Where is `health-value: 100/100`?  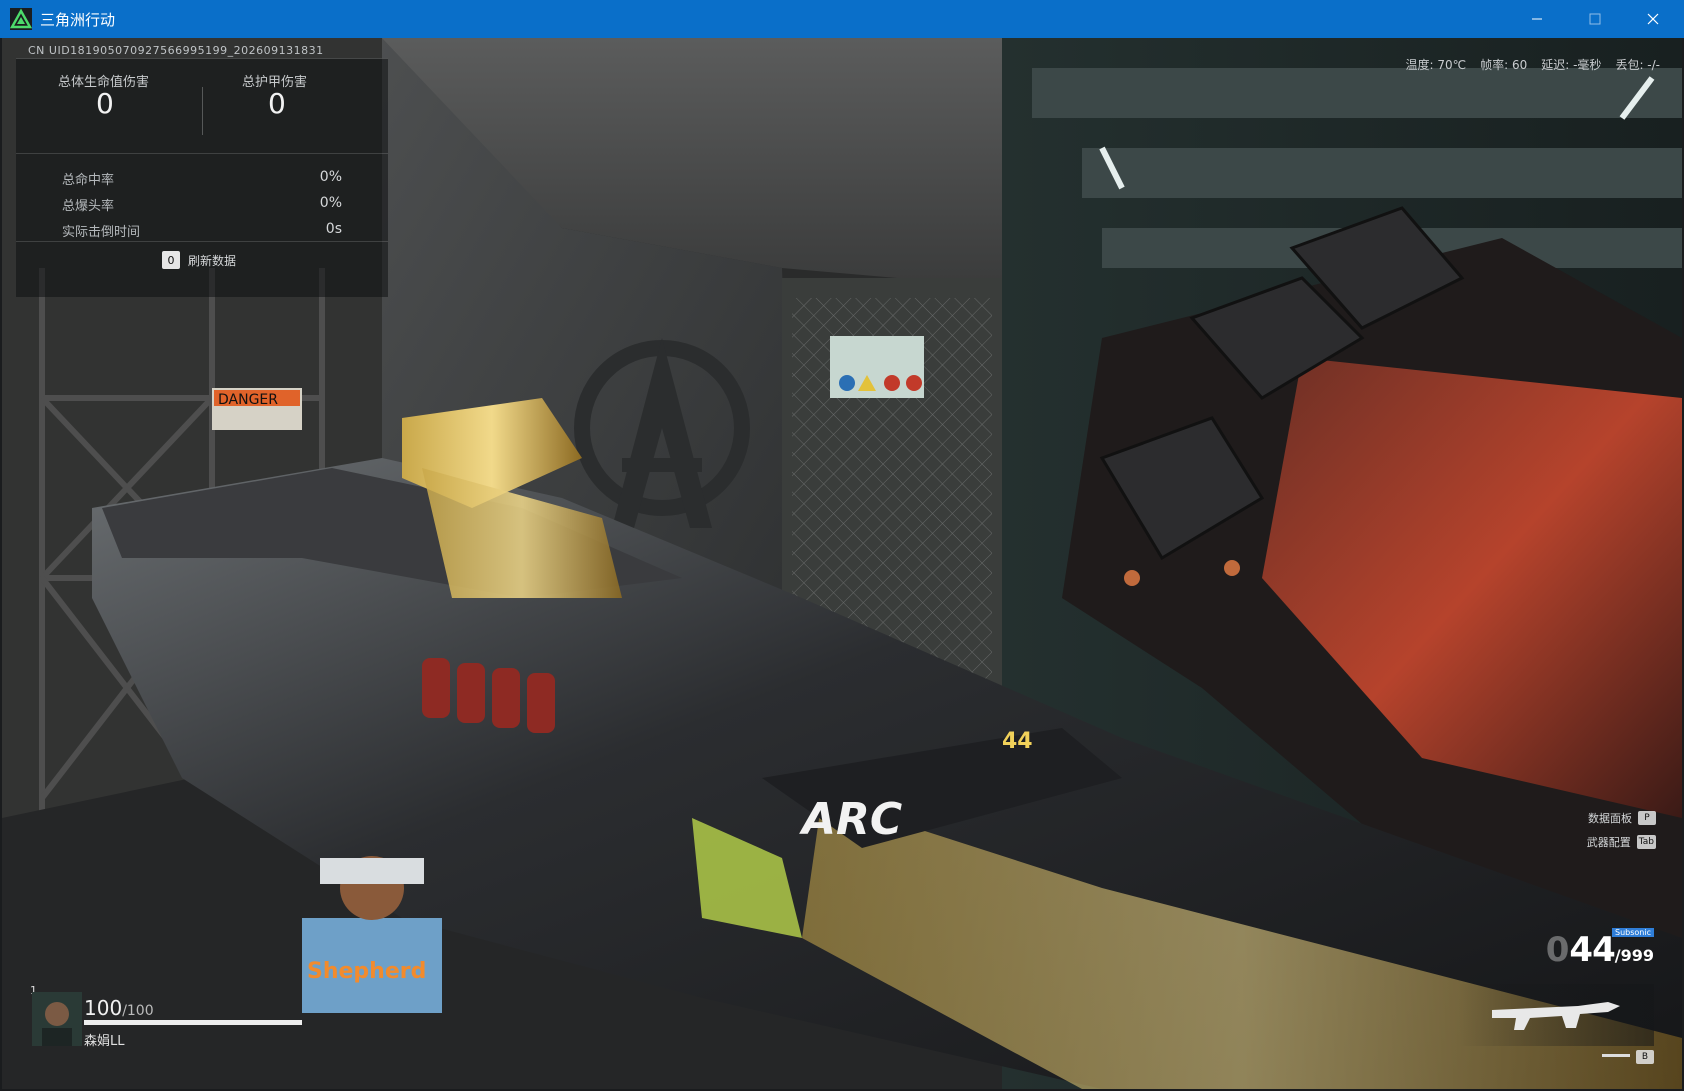 health-value: 100/100 is located at coordinates (119, 1008).